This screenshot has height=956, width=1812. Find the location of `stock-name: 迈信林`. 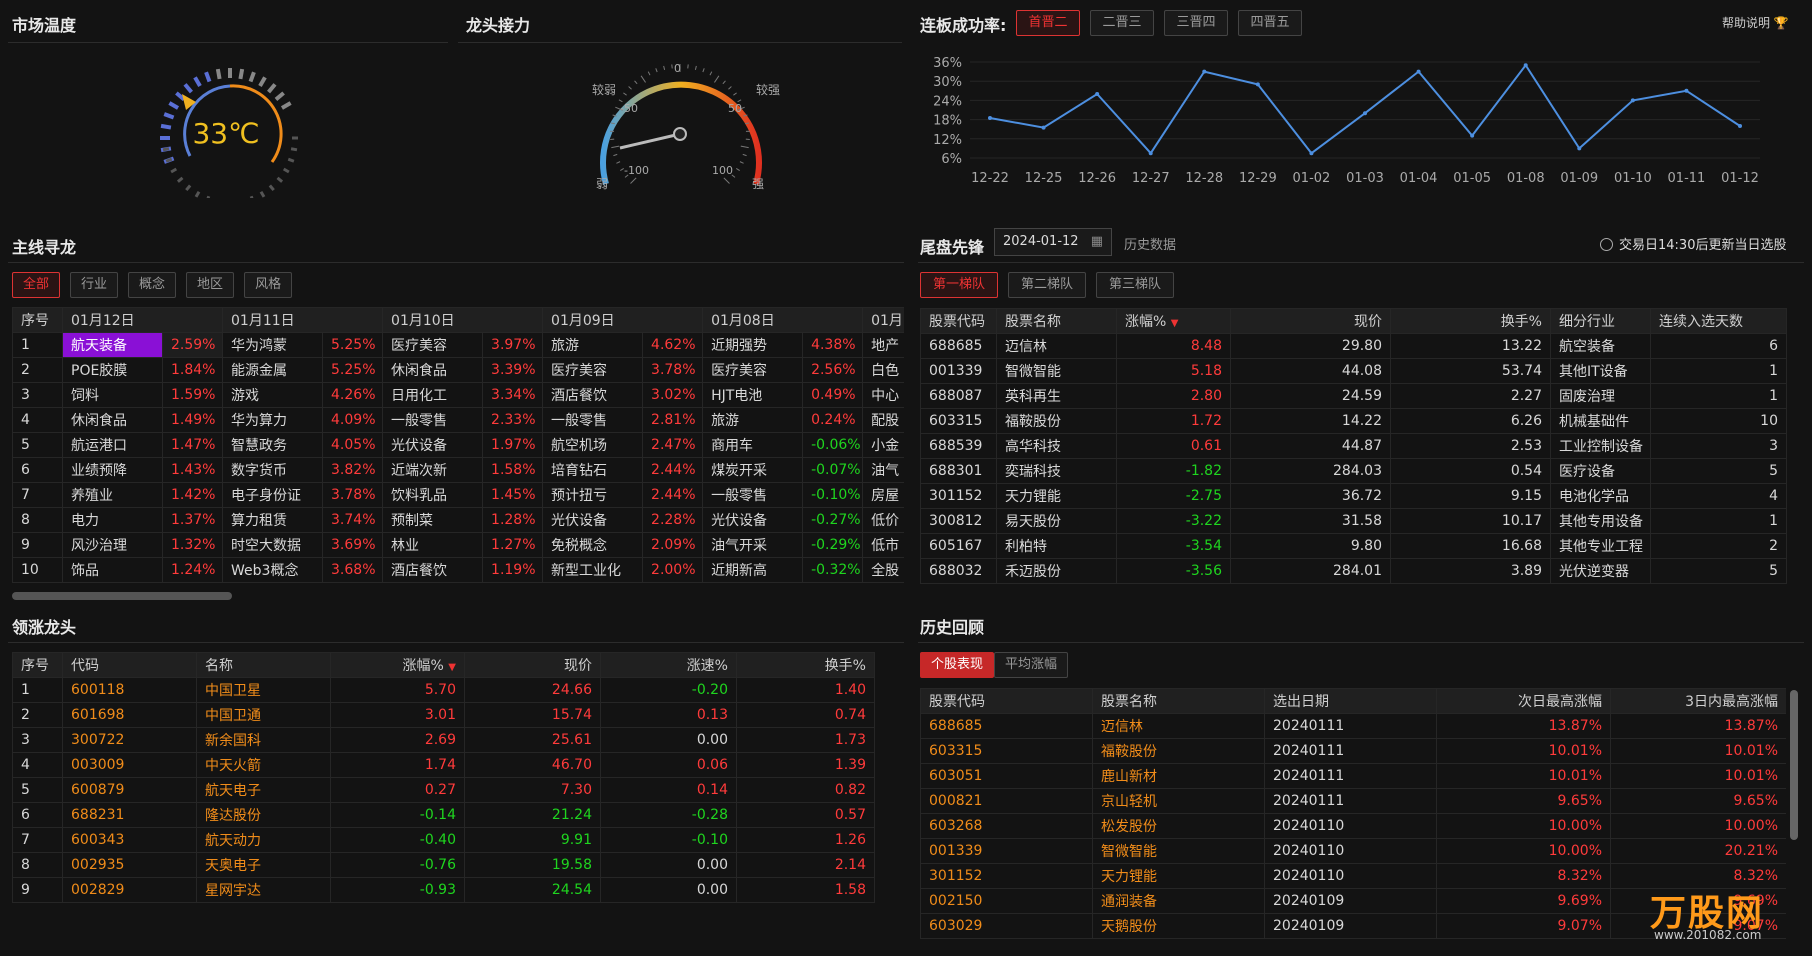

stock-name: 迈信林 is located at coordinates (1056, 346).